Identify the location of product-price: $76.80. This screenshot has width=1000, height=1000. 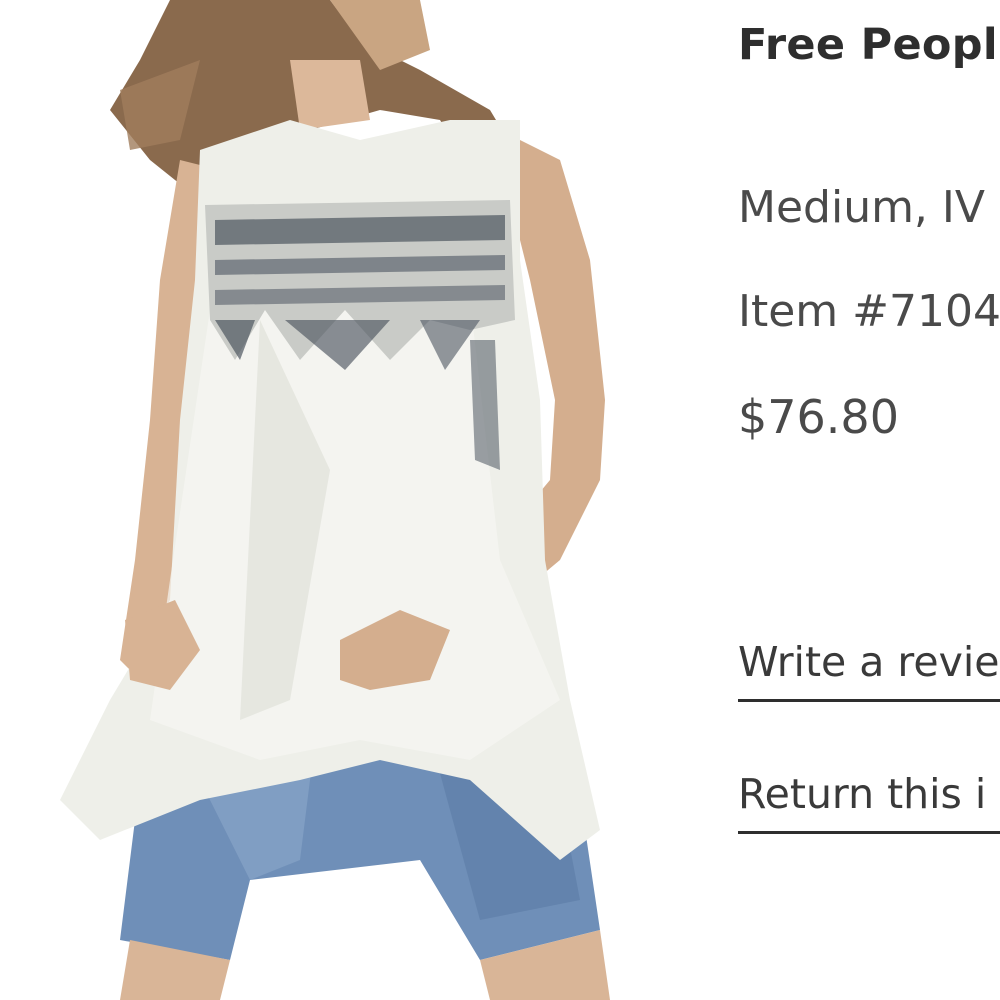
(818, 417).